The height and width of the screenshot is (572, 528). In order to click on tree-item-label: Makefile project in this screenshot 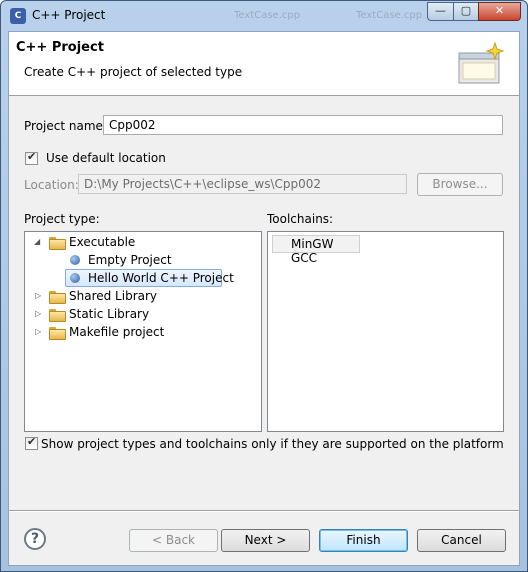, I will do `click(117, 332)`.